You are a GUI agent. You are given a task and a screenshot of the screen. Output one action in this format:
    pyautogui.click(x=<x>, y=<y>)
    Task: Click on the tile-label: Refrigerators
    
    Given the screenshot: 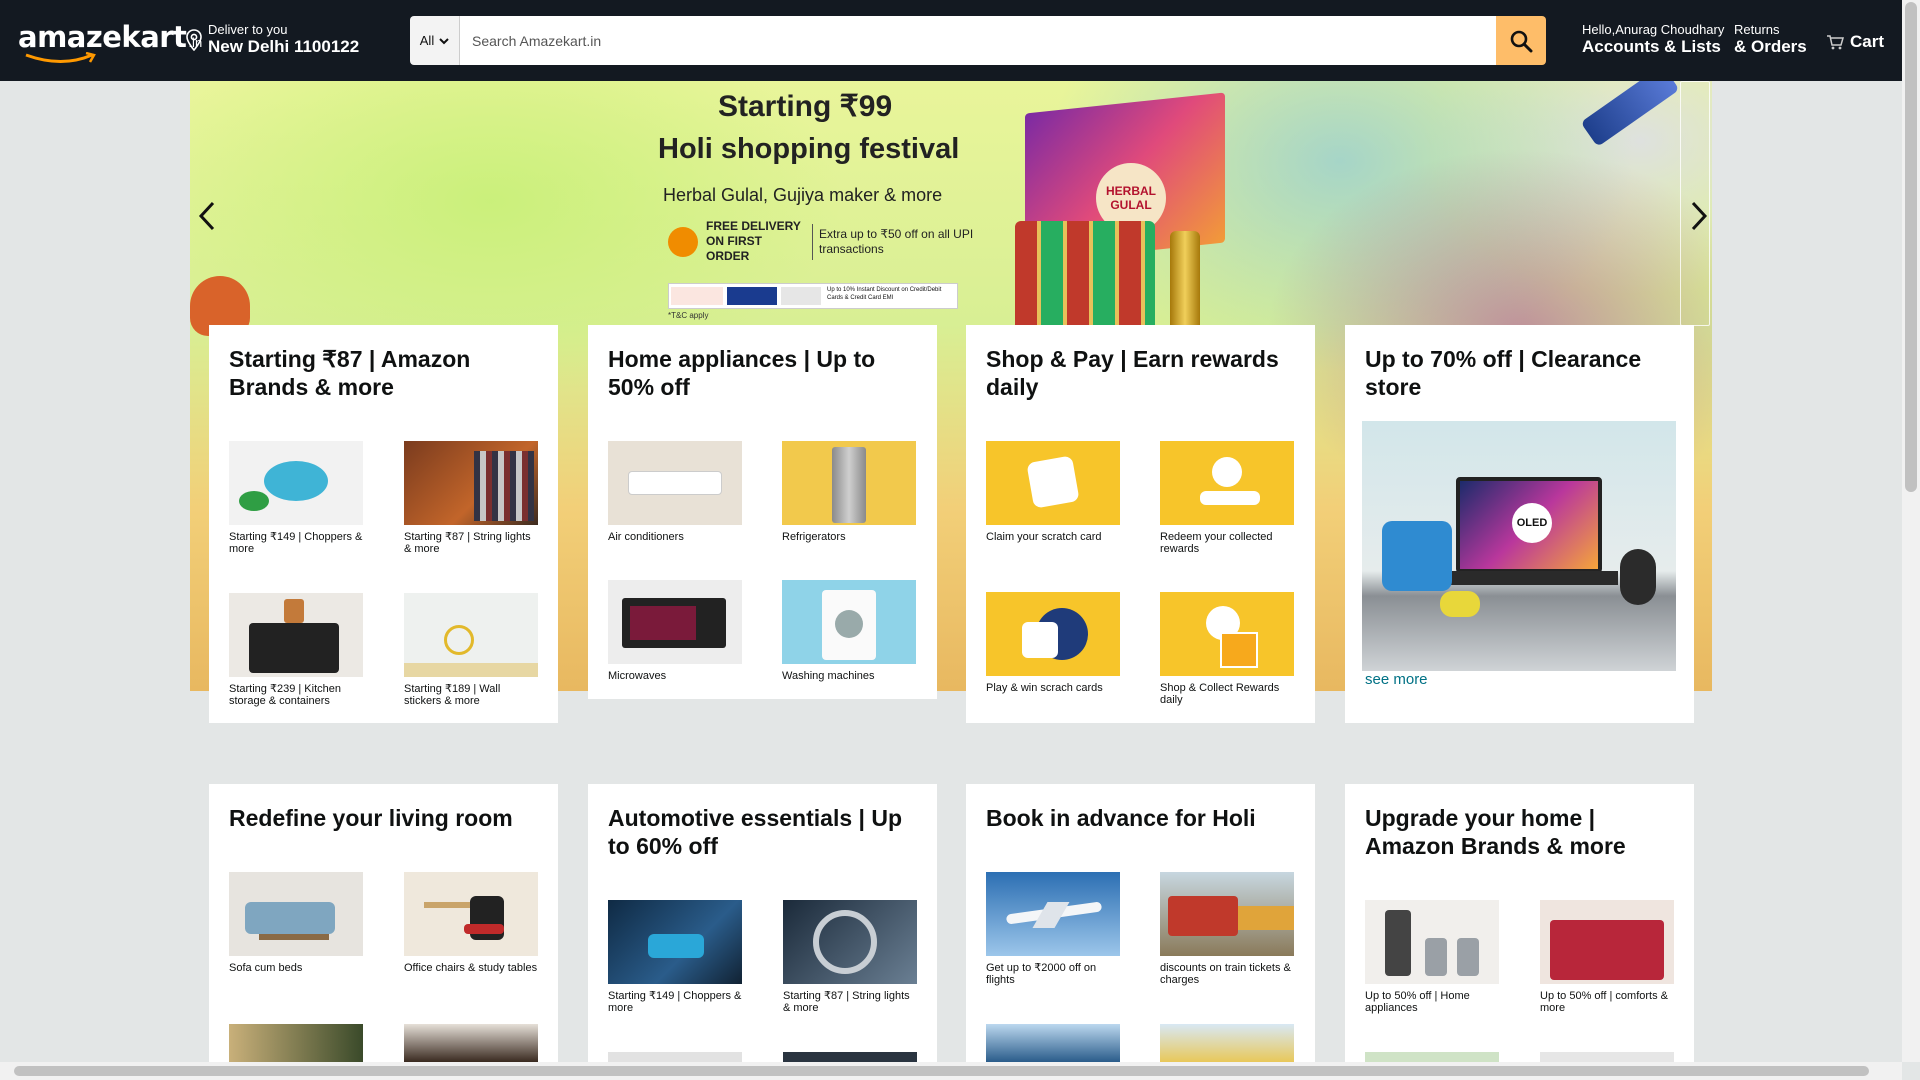 What is the action you would take?
    pyautogui.click(x=814, y=537)
    